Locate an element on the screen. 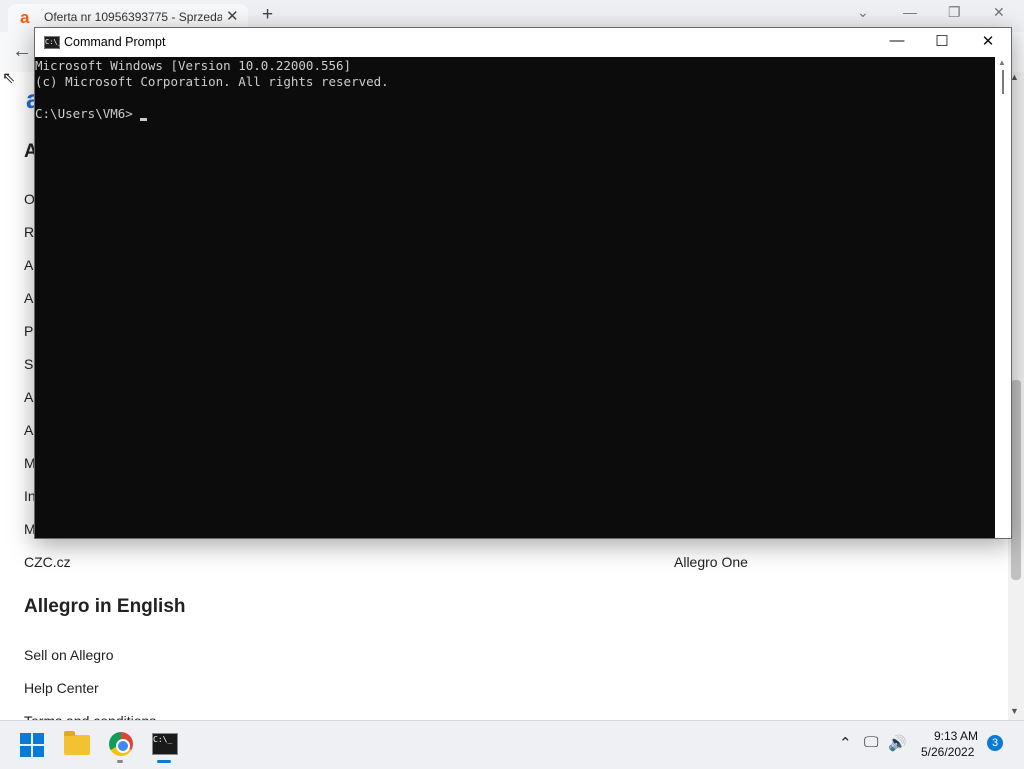 This screenshot has height=769, width=1024. cmd-minimize-button: — is located at coordinates (897, 40).